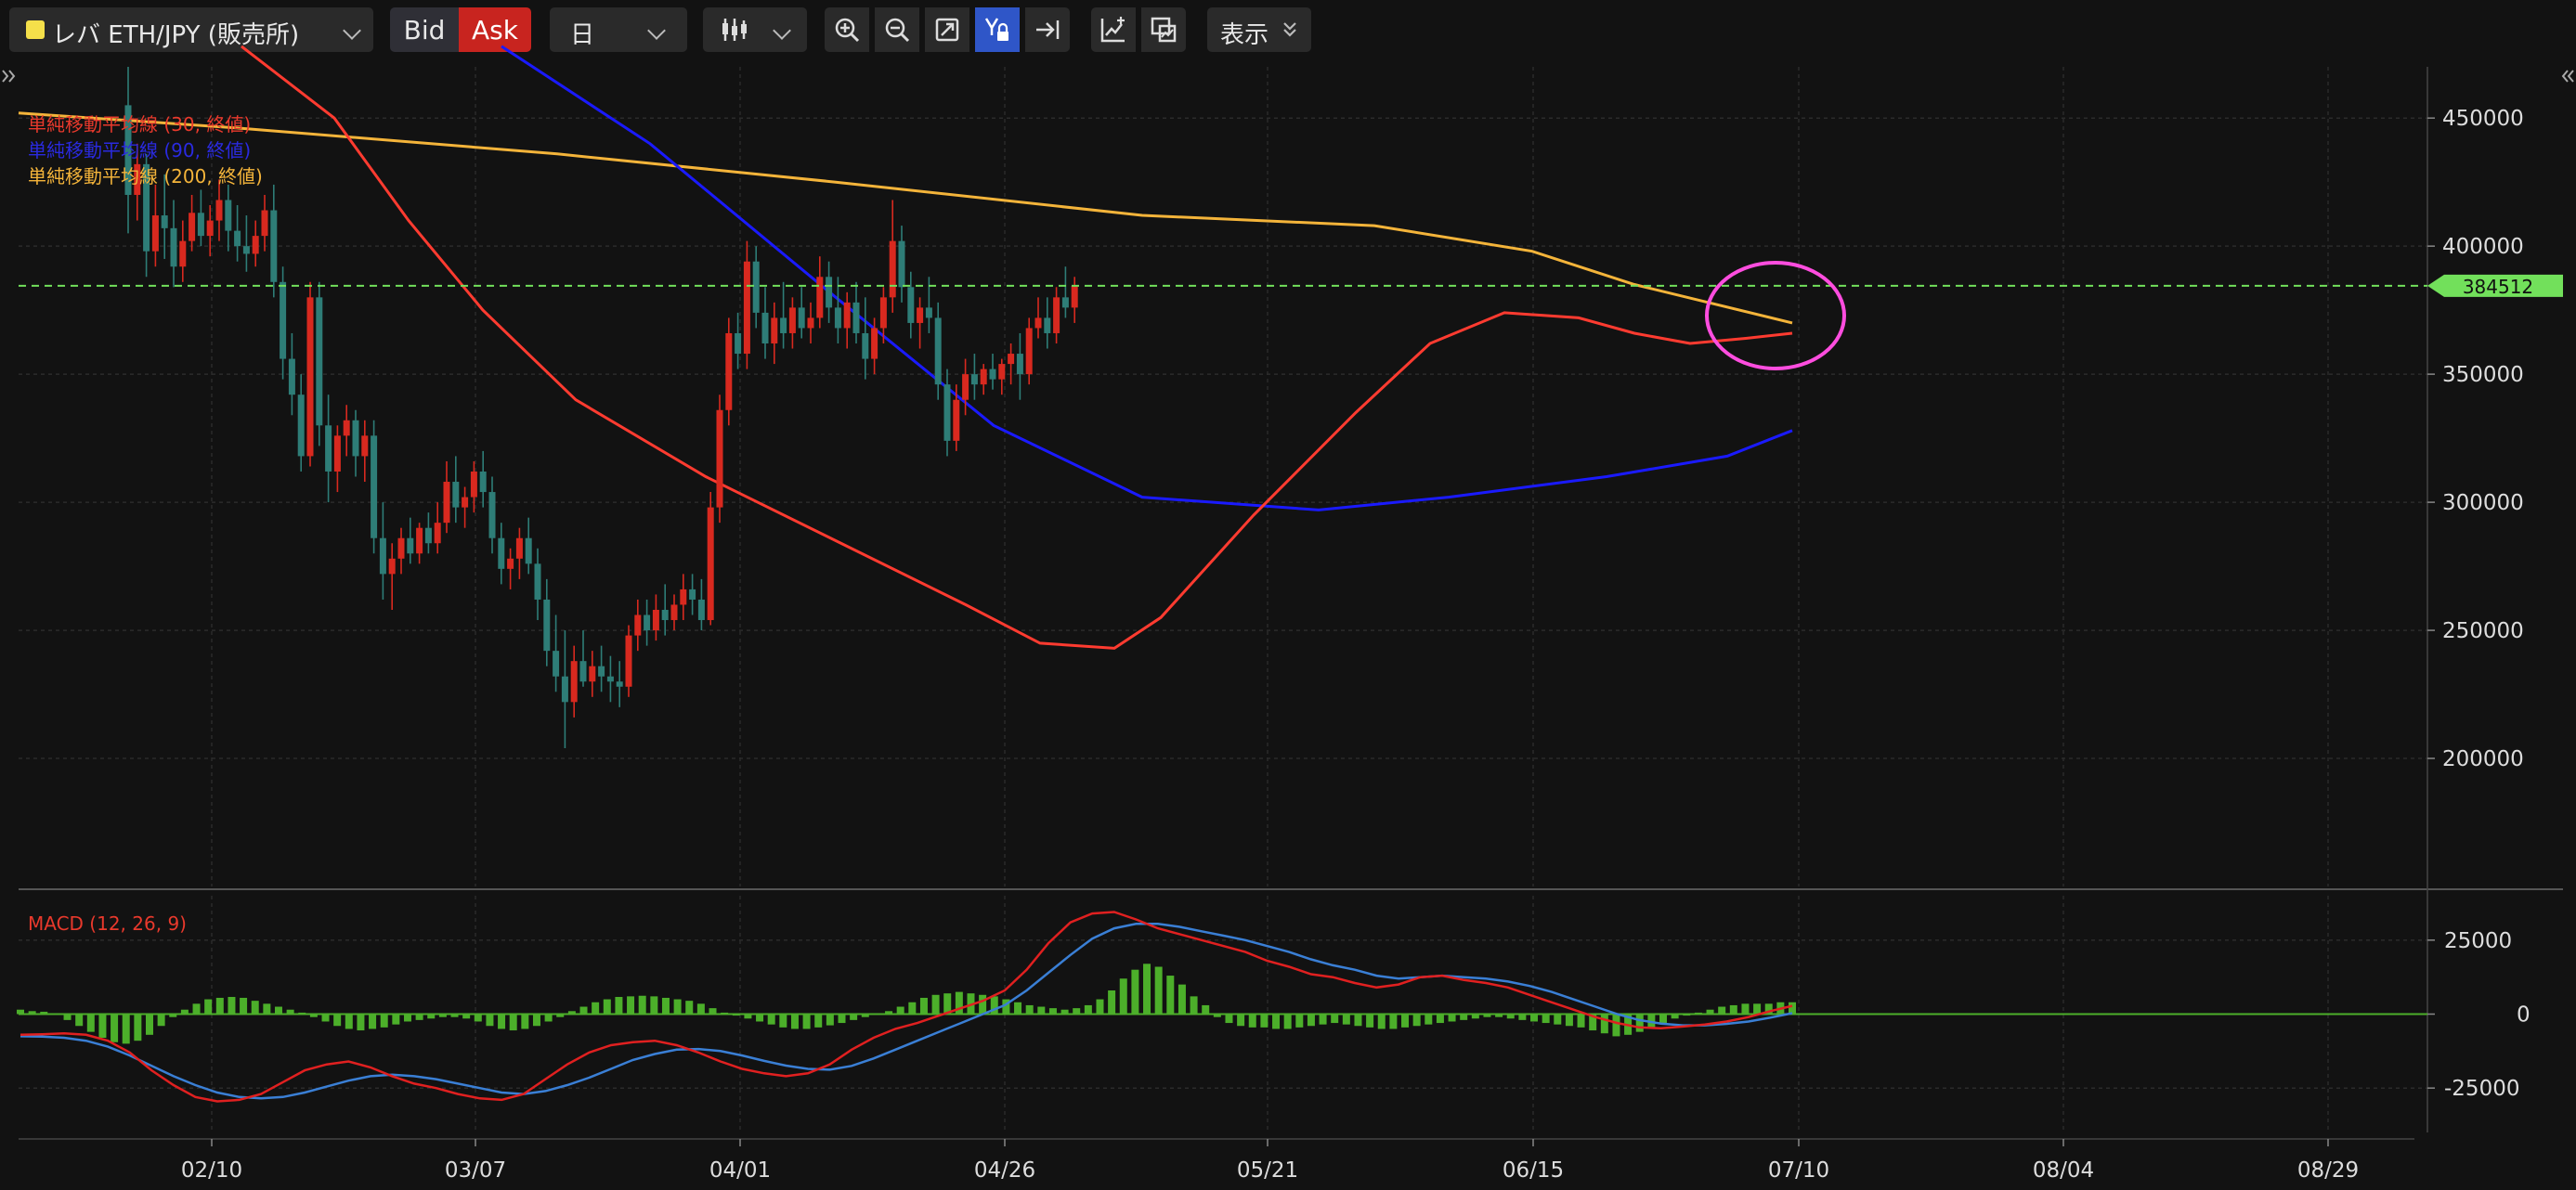  What do you see at coordinates (2498, 287) in the screenshot?
I see `current-price-label: 384512` at bounding box center [2498, 287].